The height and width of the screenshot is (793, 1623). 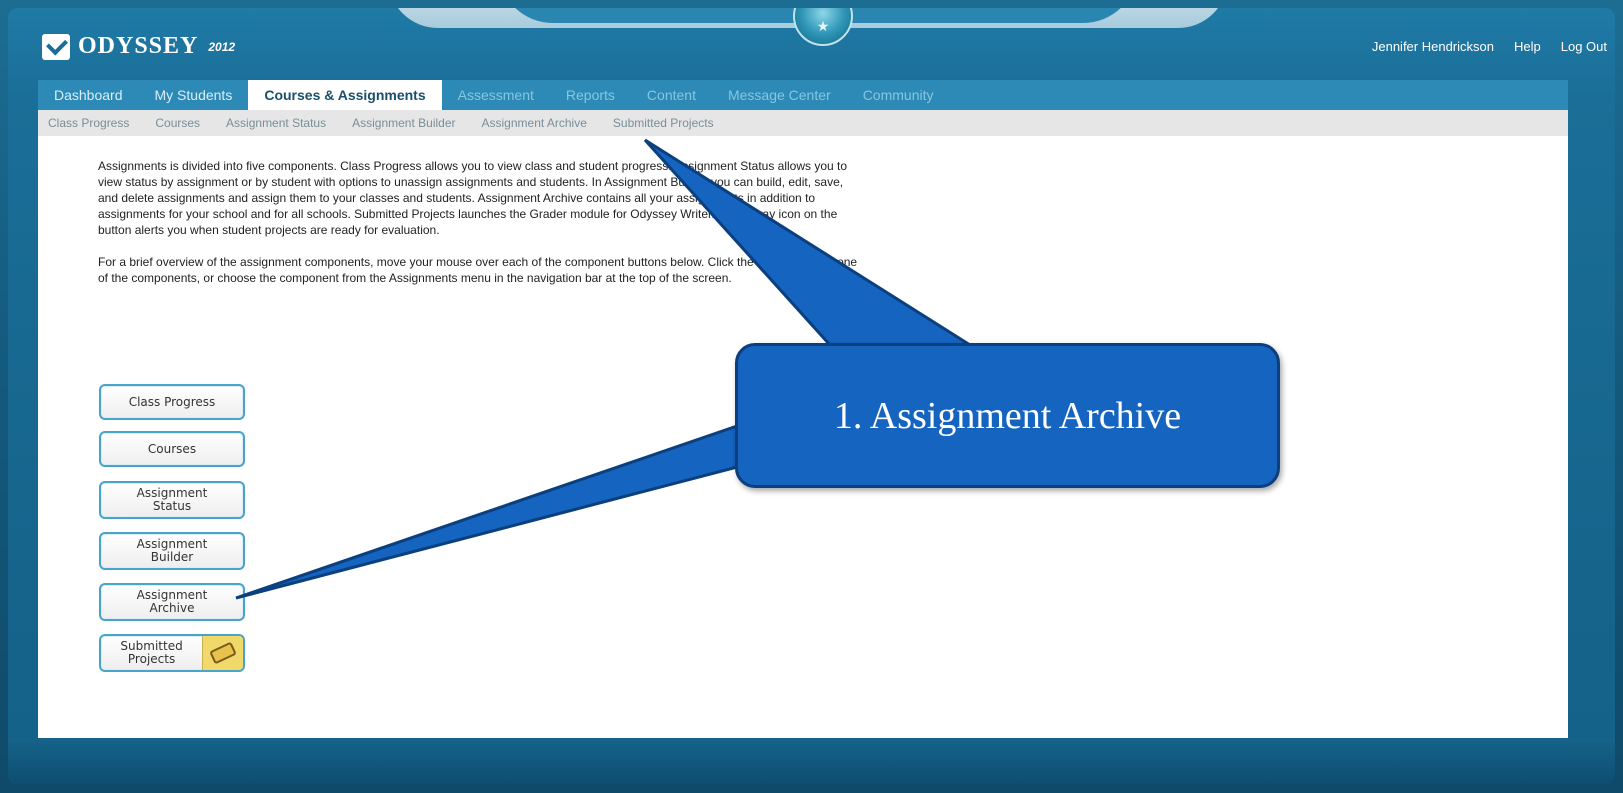 What do you see at coordinates (590, 95) in the screenshot?
I see `tab-reports: Reports` at bounding box center [590, 95].